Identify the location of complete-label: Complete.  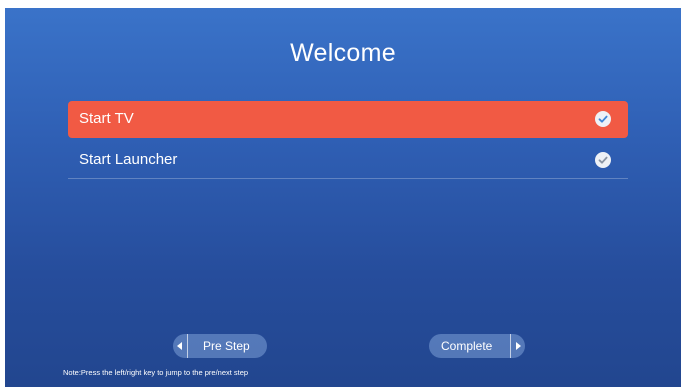
(467, 346).